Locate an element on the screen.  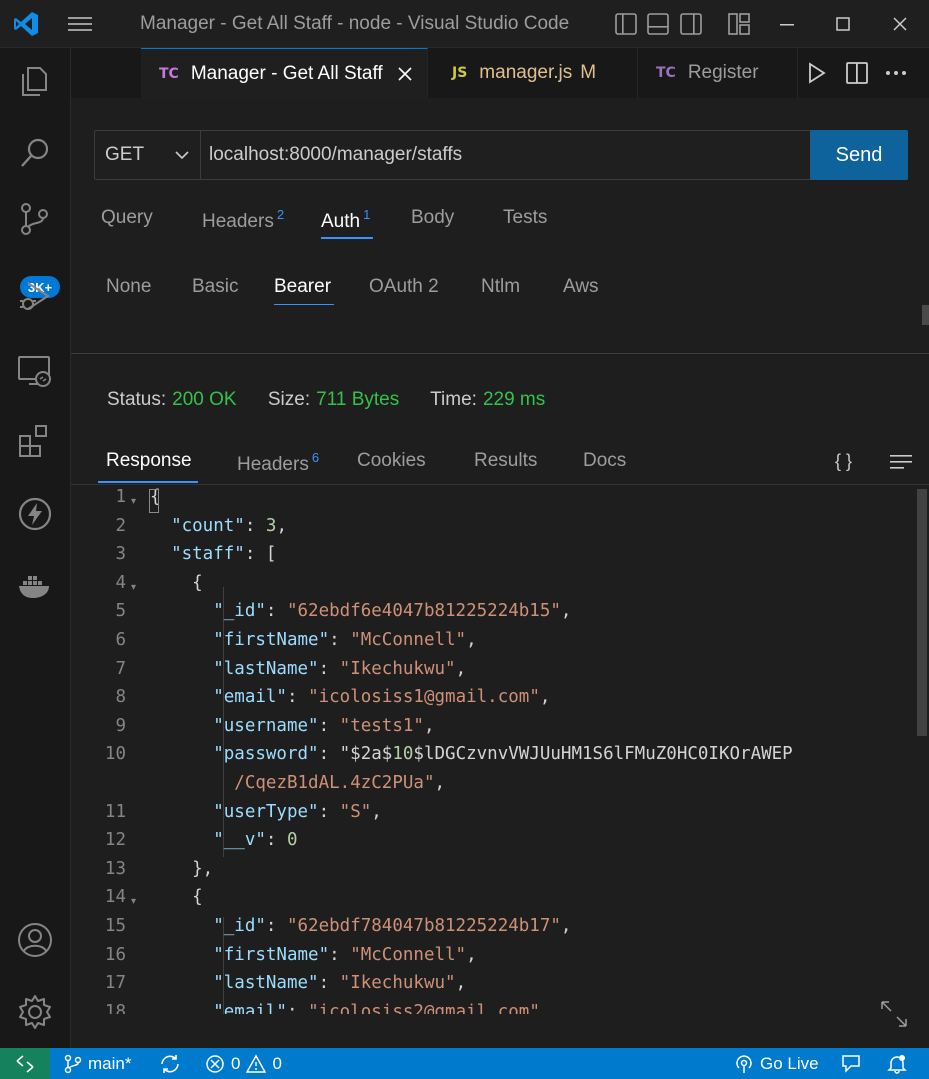
close-tab-icon is located at coordinates (405, 74).